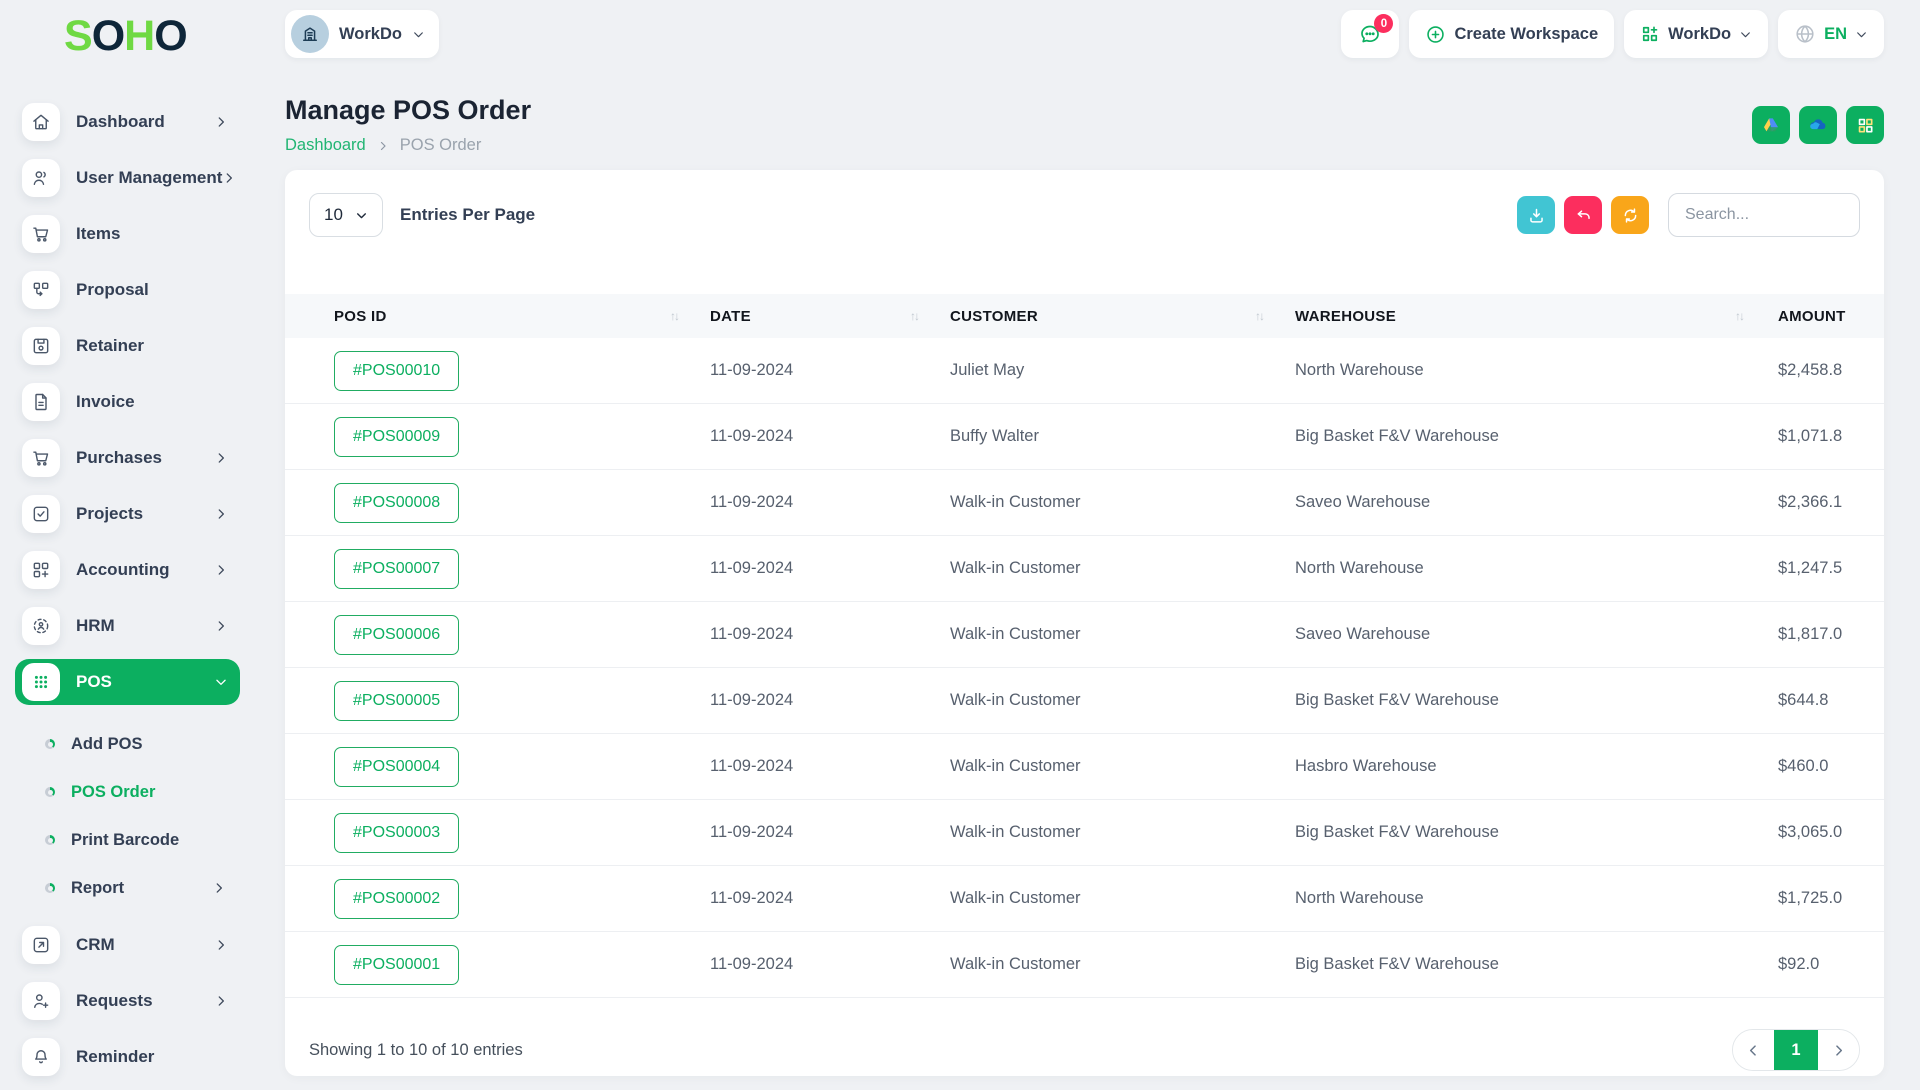 This screenshot has width=1920, height=1090. Describe the element at coordinates (1525, 316) in the screenshot. I see `column-header-warehouse: WAREHOUSE ↑↓` at that location.